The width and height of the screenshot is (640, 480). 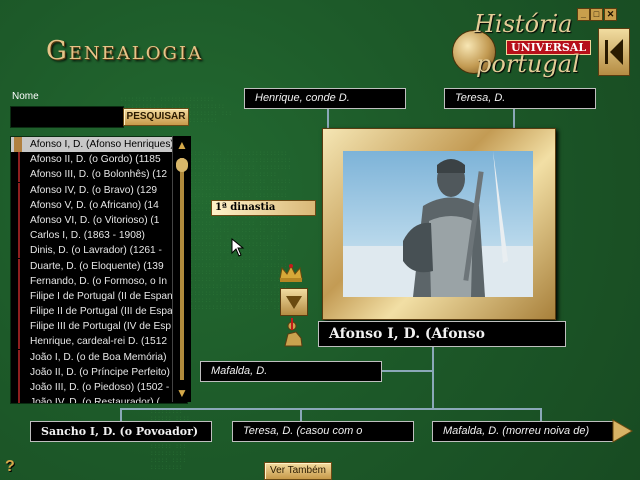 I want to click on list-item: Filipe III de Portugal (IV de Esp, so click(x=99, y=327).